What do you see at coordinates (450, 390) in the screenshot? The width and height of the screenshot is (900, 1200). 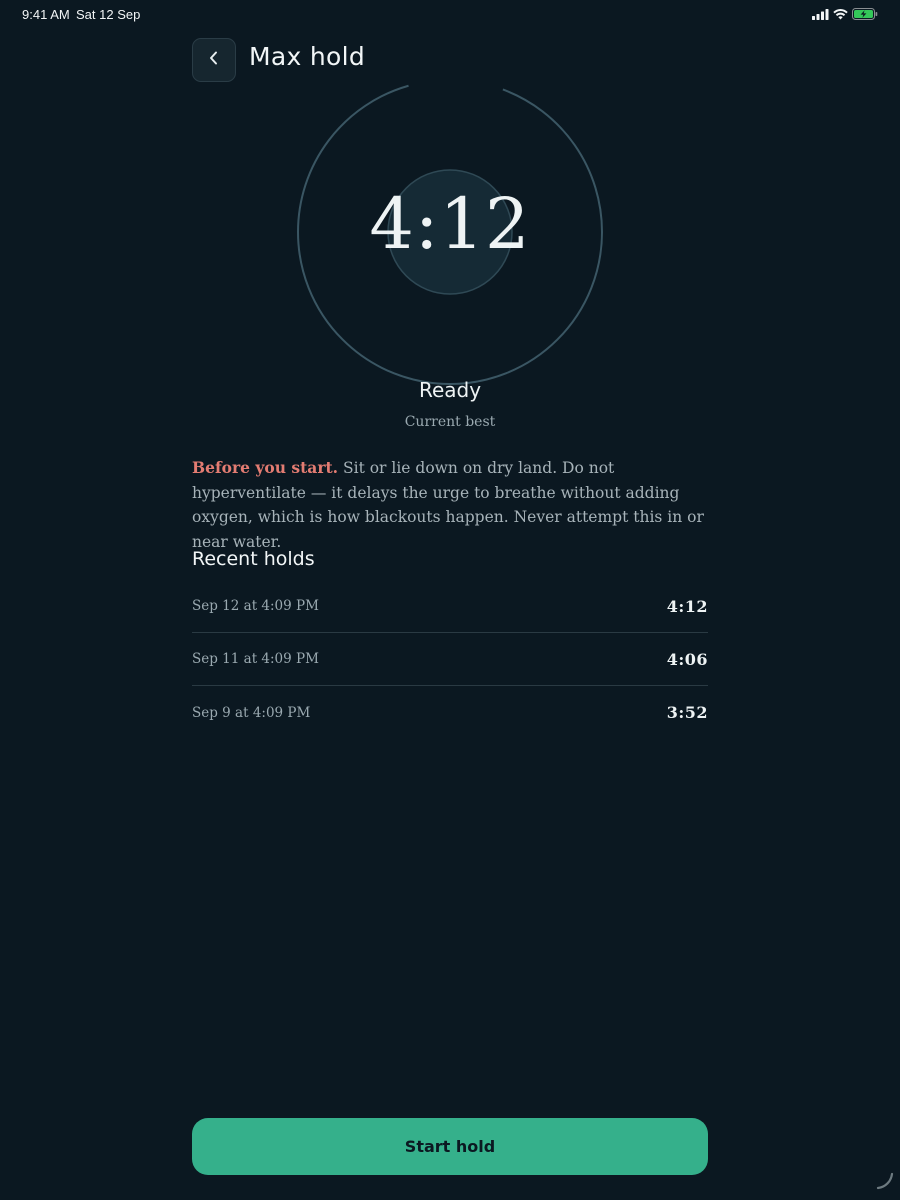 I see `status-label: Ready` at bounding box center [450, 390].